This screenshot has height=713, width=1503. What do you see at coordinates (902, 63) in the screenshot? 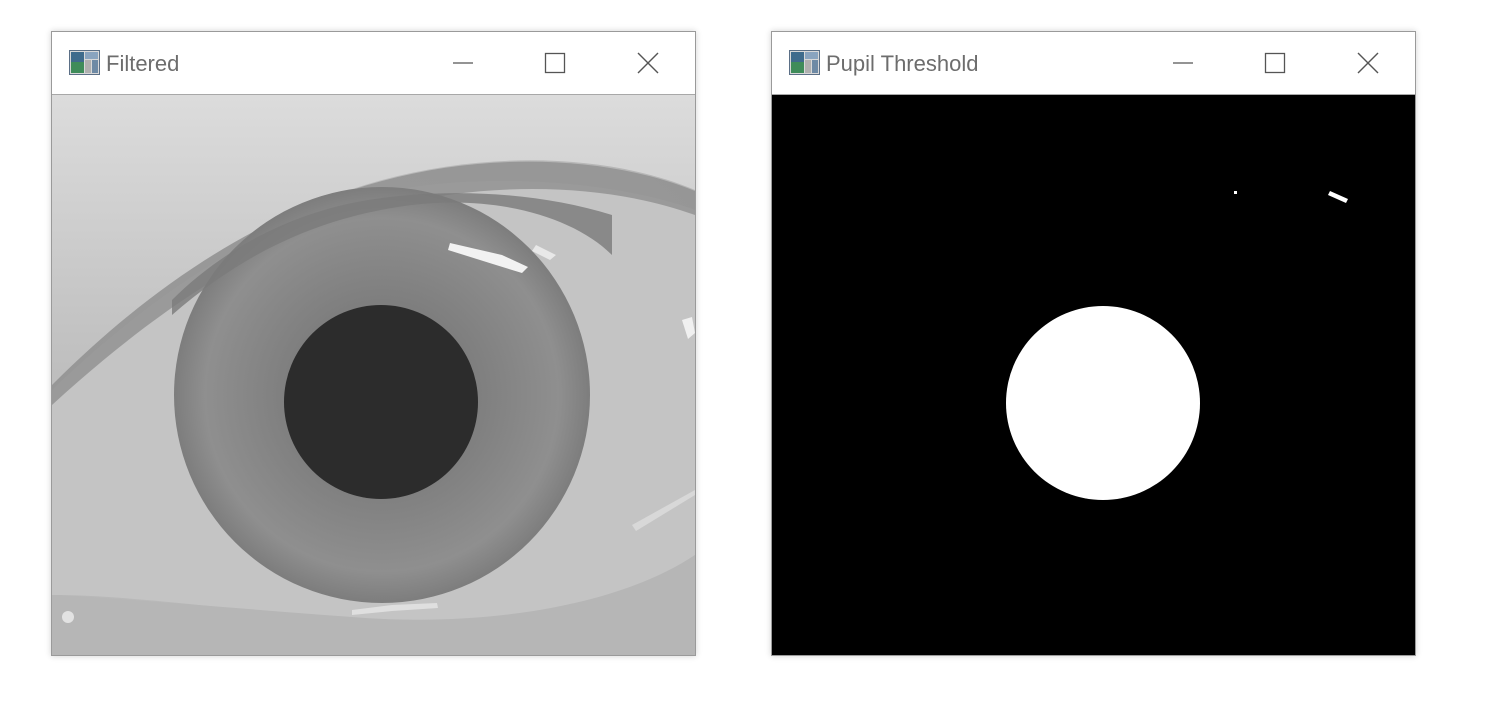
I see `window-title: Pupil Threshold` at bounding box center [902, 63].